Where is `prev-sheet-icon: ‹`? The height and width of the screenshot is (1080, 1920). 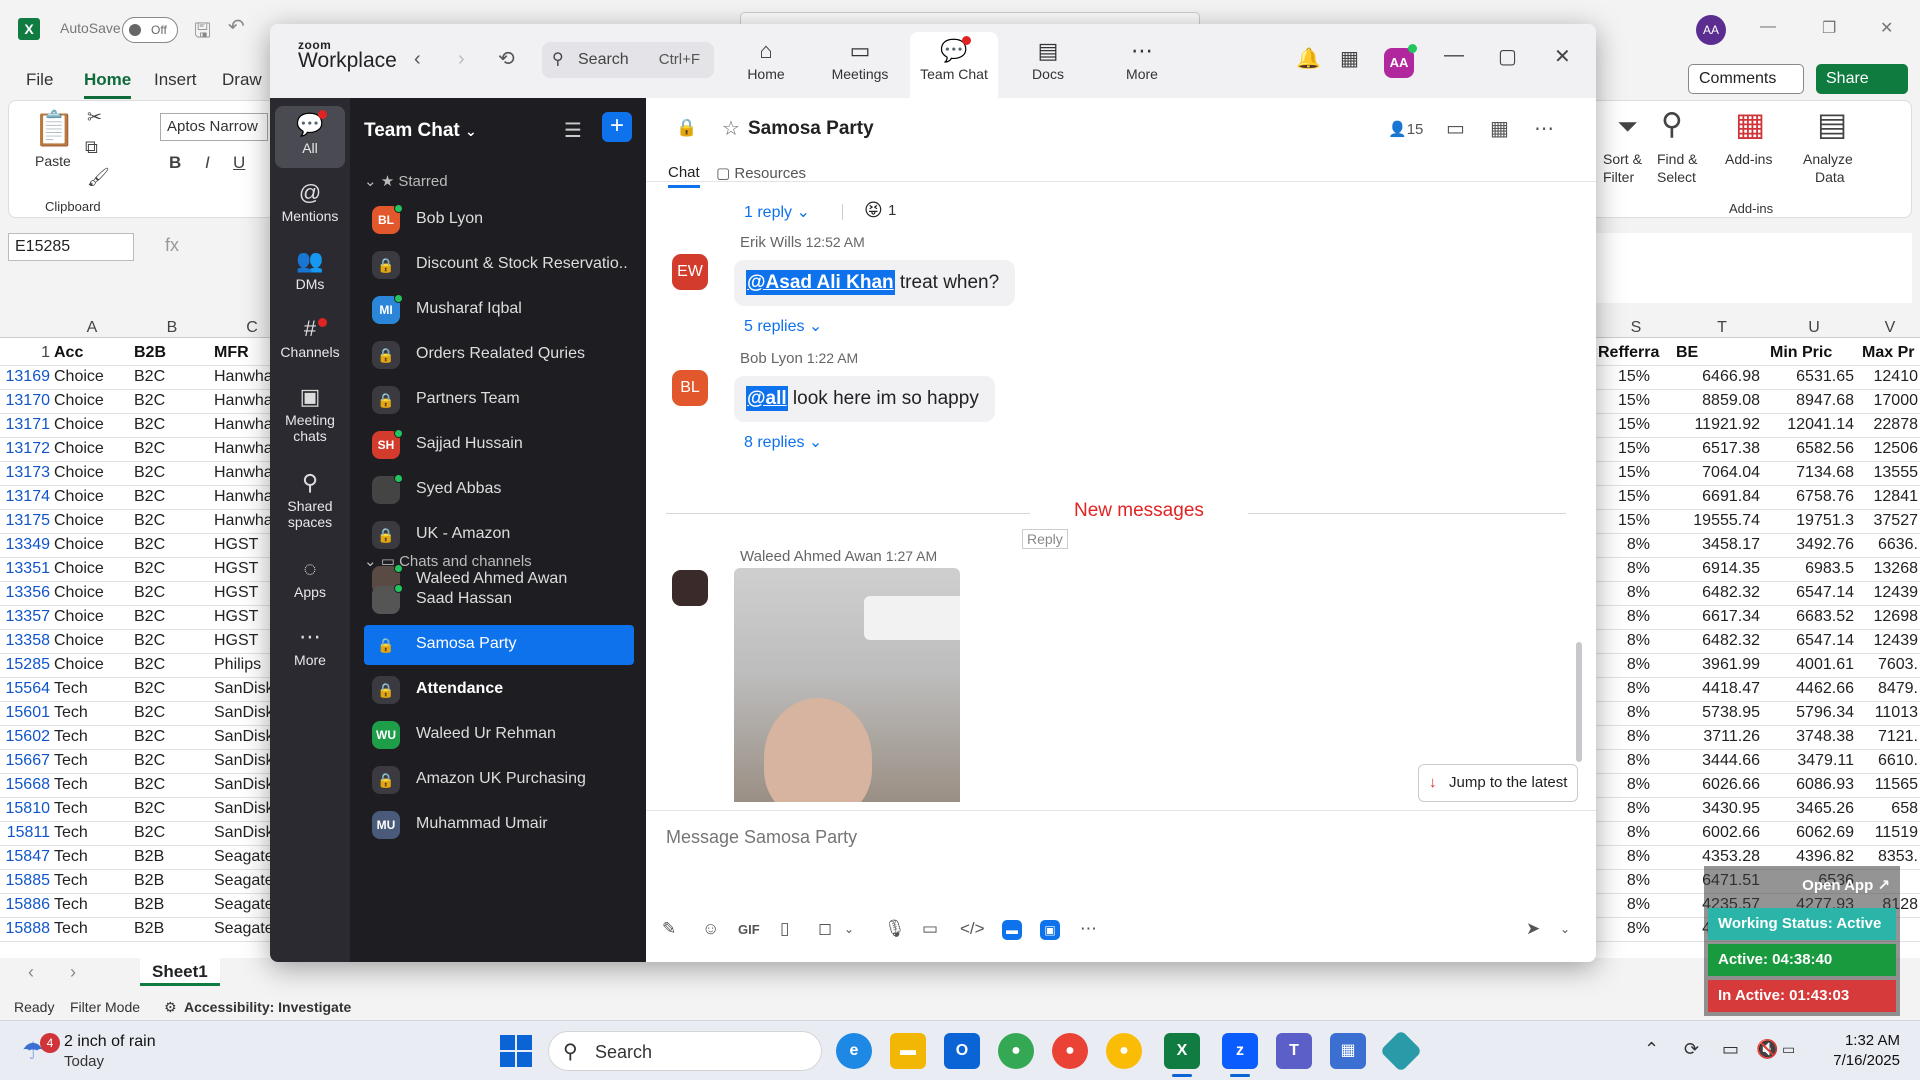
prev-sheet-icon: ‹ is located at coordinates (31, 972).